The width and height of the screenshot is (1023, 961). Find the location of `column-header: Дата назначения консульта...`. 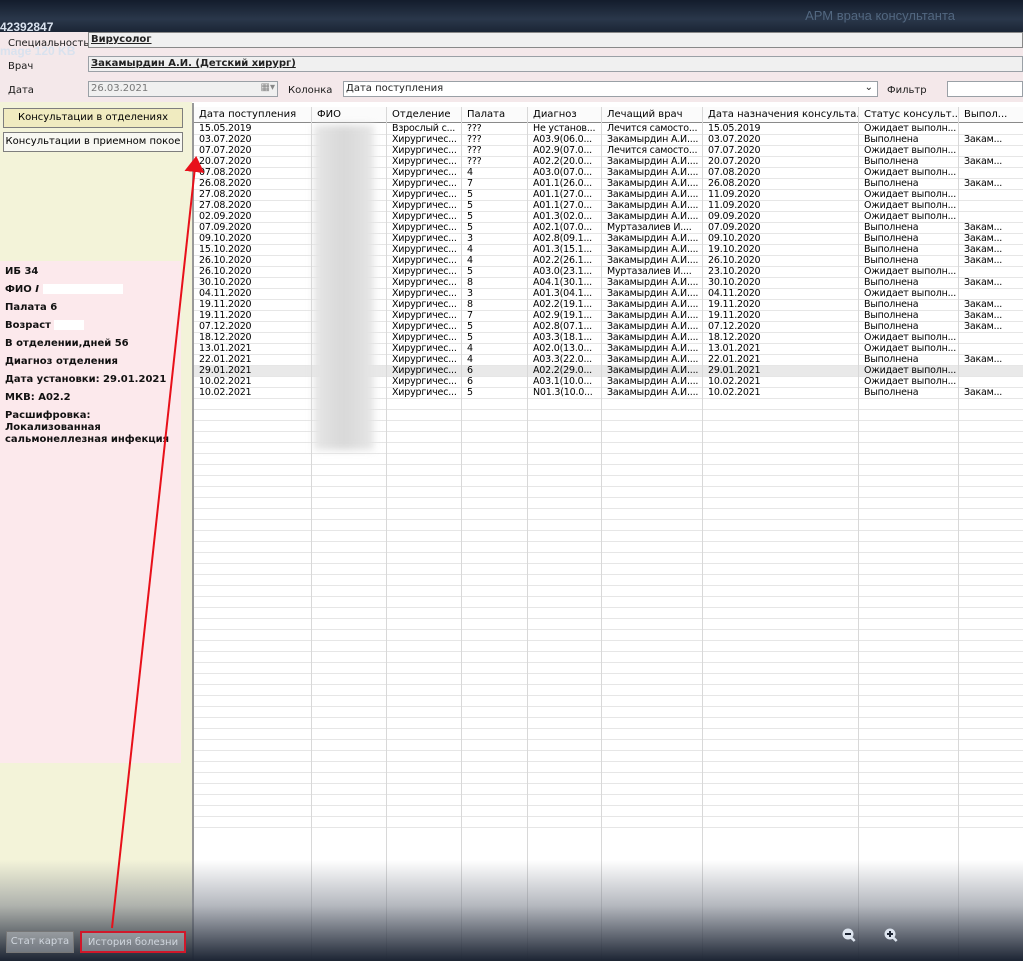

column-header: Дата назначения консульта... is located at coordinates (781, 115).